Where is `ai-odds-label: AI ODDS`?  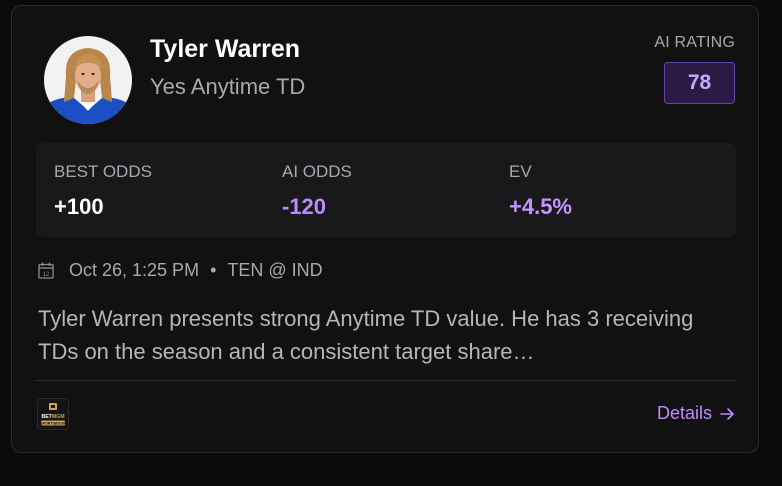
ai-odds-label: AI ODDS is located at coordinates (317, 171).